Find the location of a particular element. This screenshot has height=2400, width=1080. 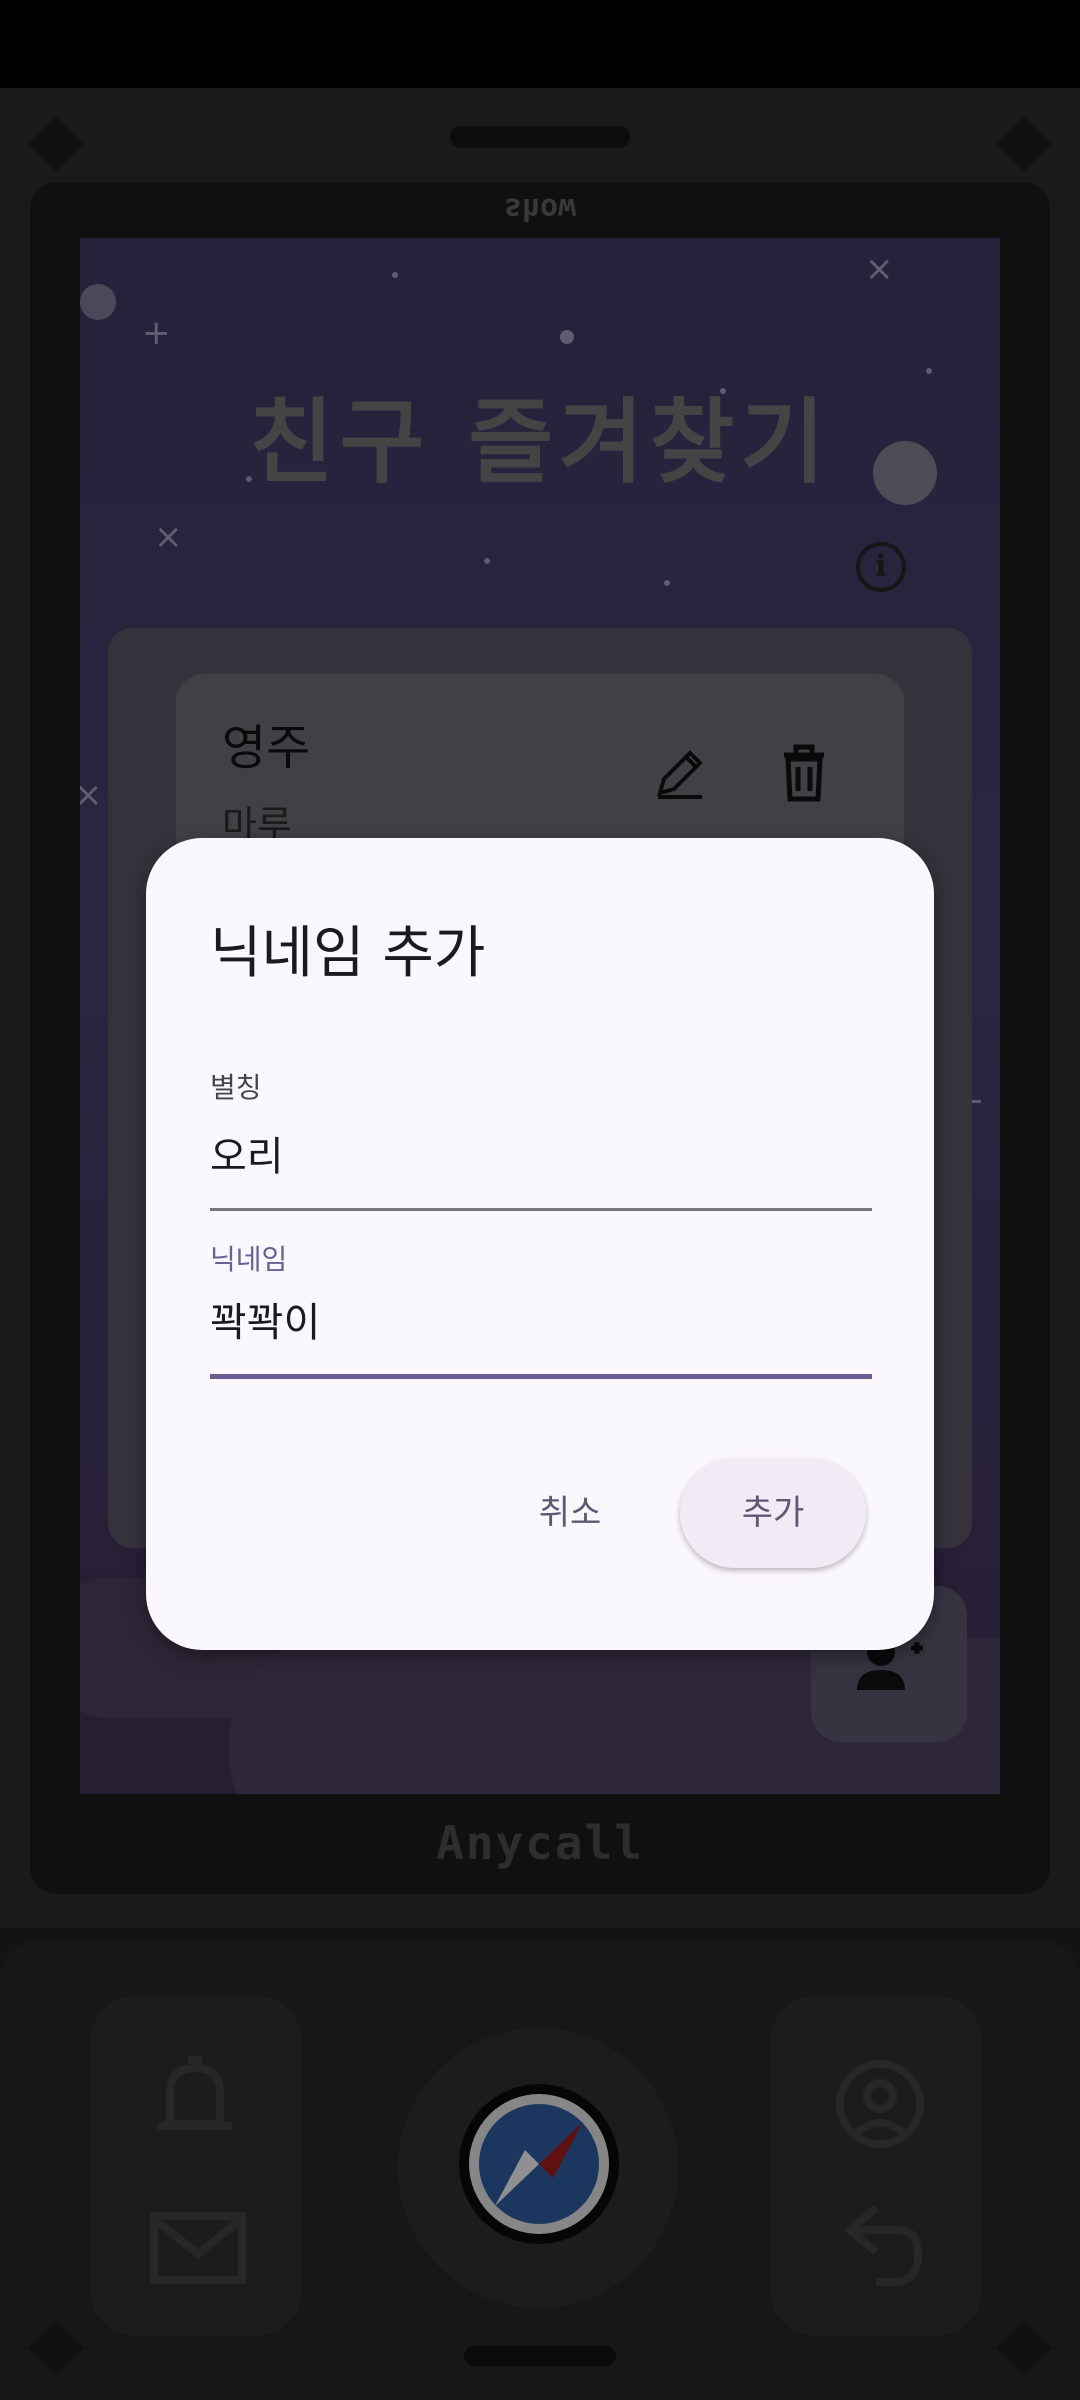

nickname-field-underline is located at coordinates (541, 1376).